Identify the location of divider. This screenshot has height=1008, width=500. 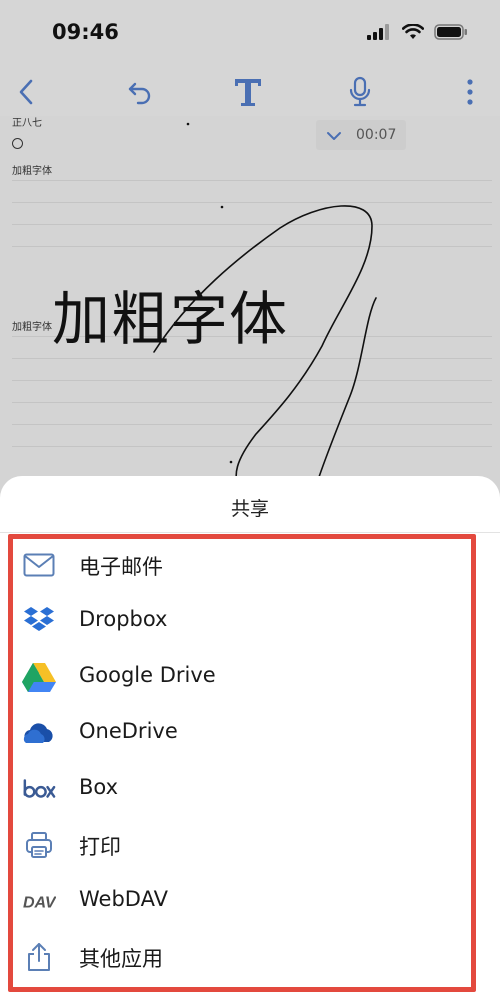
(250, 532).